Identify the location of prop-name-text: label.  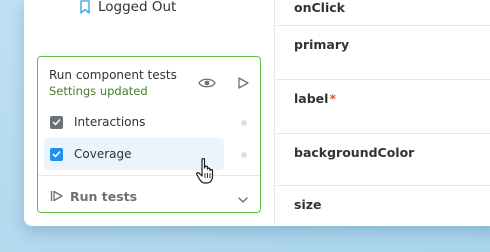
(311, 98).